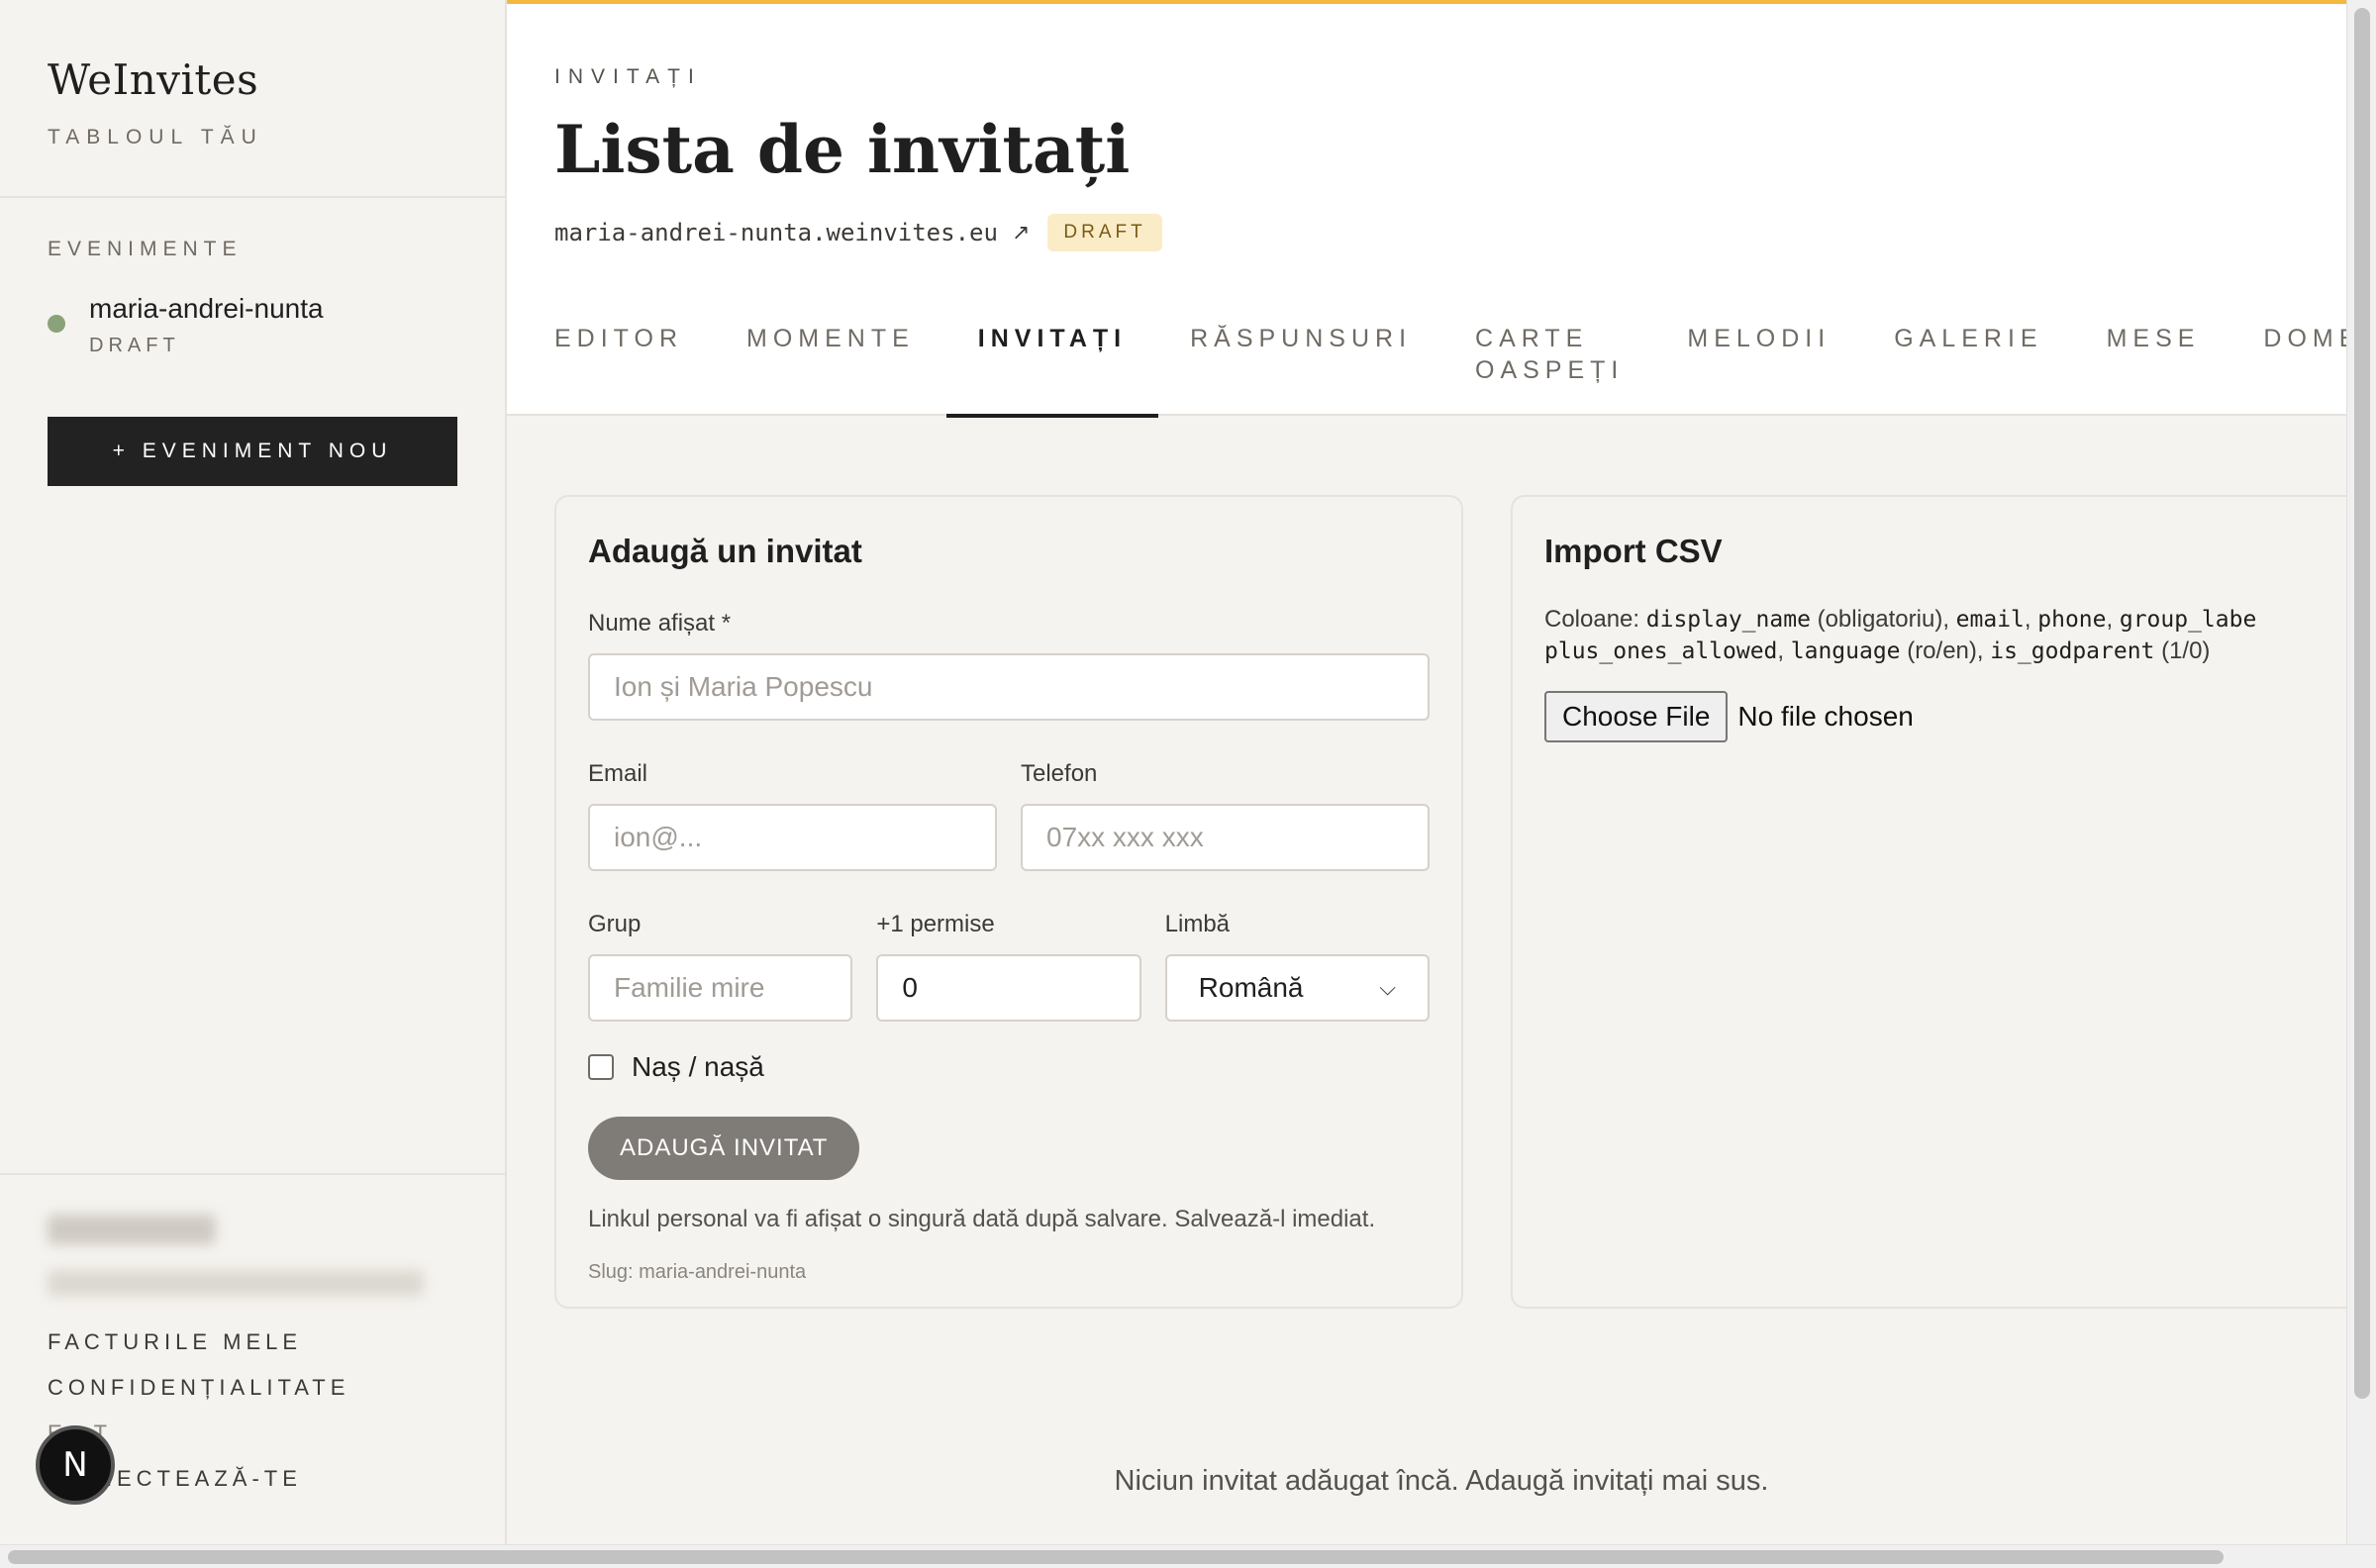  Describe the element at coordinates (1442, 2) in the screenshot. I see `top-accent-bar` at that location.